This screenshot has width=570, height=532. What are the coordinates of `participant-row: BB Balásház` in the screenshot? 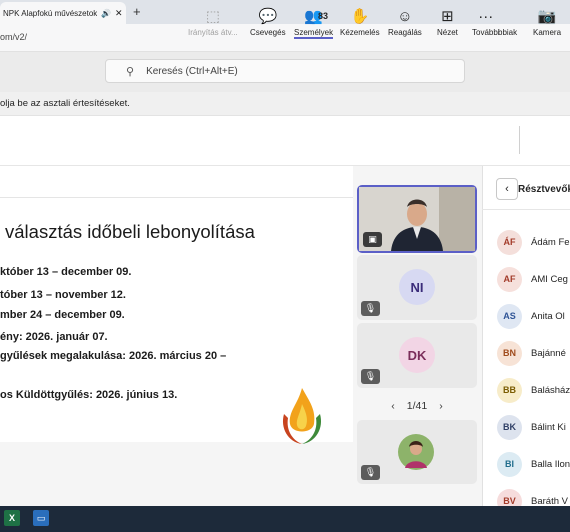 It's located at (533, 390).